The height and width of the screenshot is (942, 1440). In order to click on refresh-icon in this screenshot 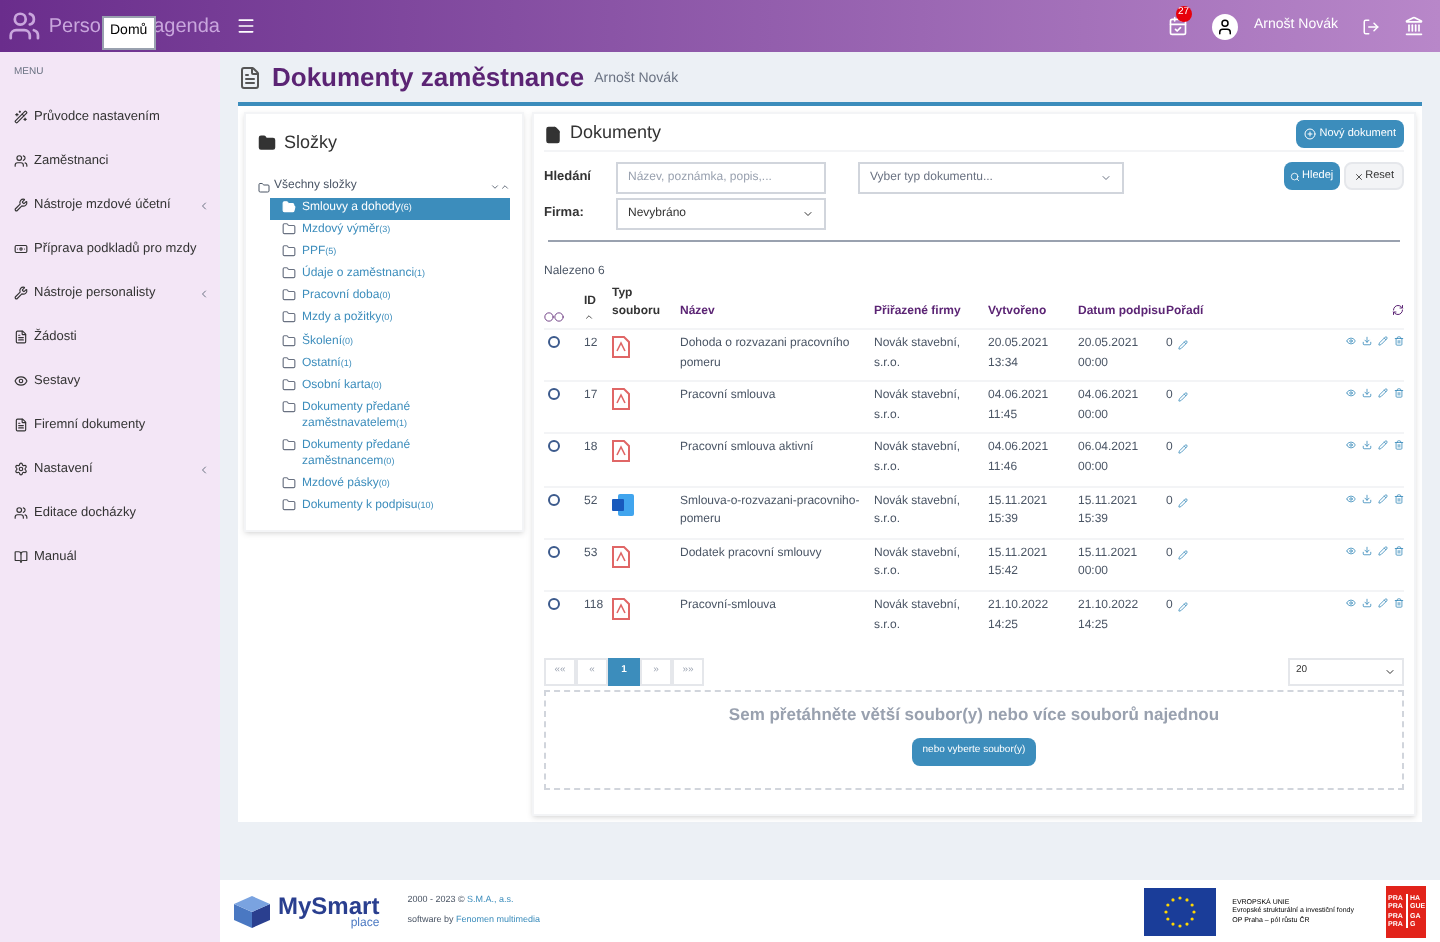, I will do `click(1398, 310)`.